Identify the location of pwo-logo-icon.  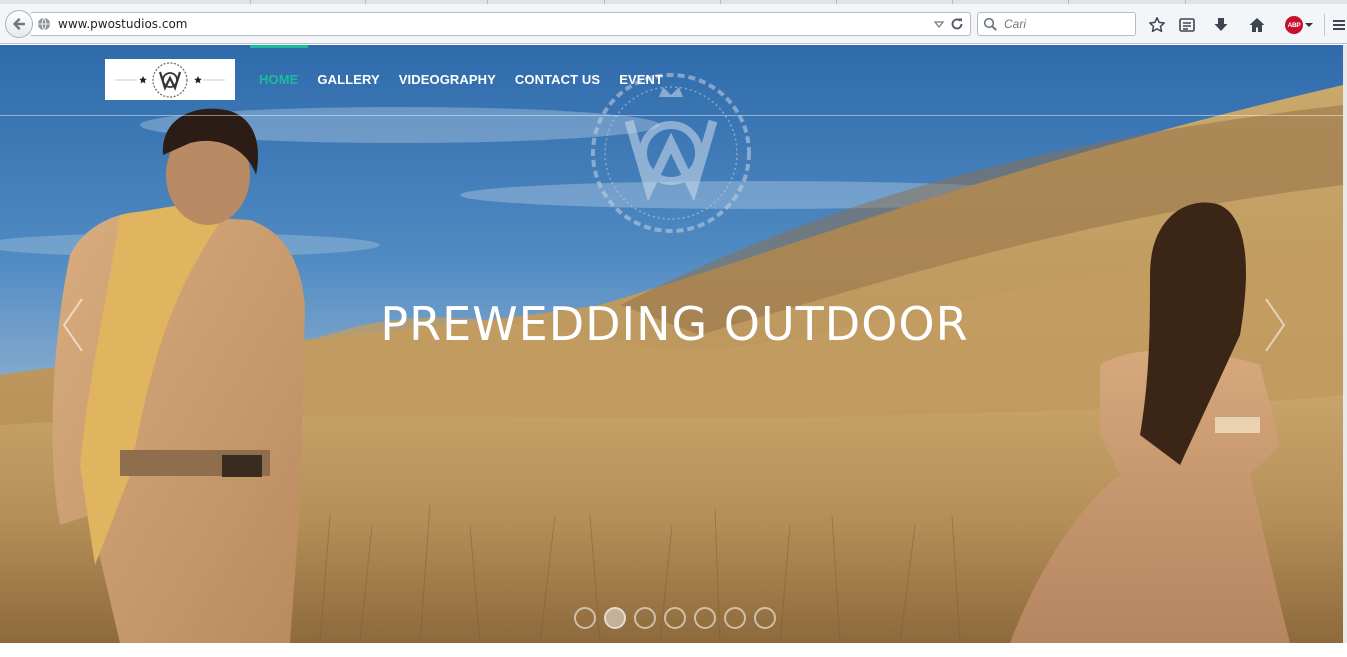
(170, 79).